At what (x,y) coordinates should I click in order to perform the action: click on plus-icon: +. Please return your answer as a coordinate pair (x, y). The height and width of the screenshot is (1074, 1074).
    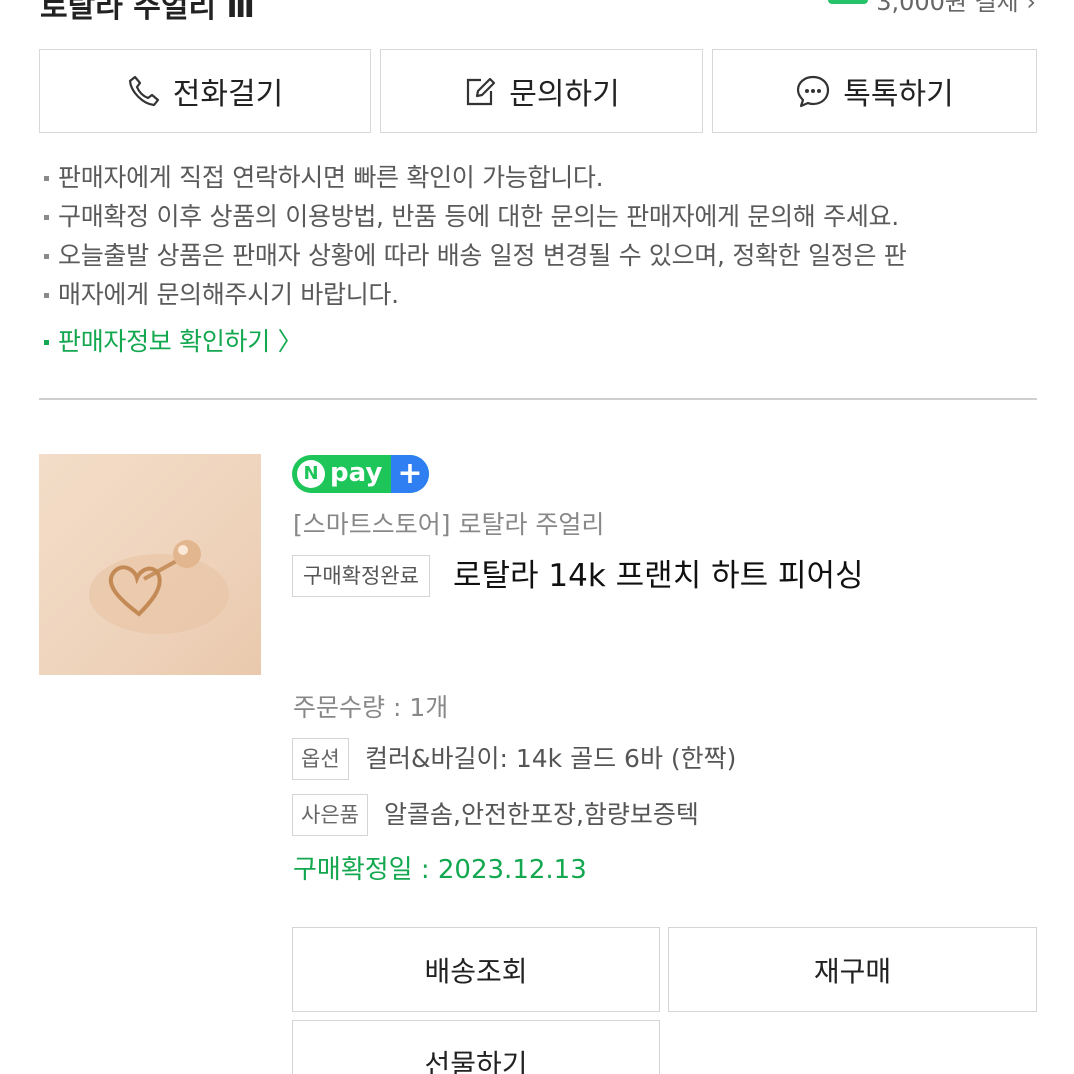
    Looking at the image, I should click on (410, 474).